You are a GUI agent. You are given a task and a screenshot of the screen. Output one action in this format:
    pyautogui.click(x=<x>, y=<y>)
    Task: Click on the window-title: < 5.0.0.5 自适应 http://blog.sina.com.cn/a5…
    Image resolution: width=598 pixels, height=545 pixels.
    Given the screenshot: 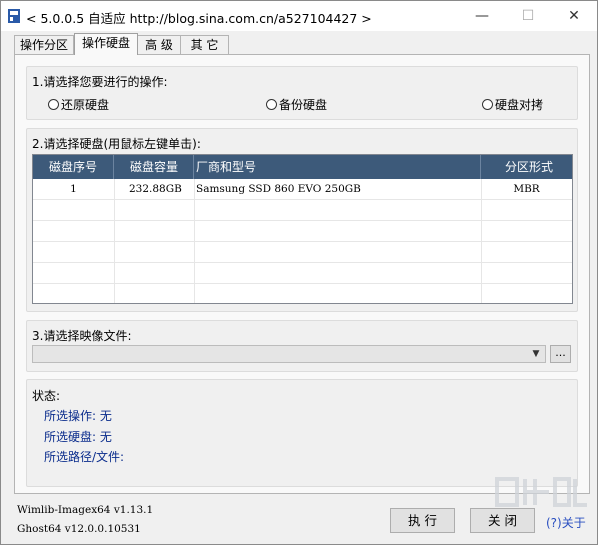 What is the action you would take?
    pyautogui.click(x=199, y=18)
    